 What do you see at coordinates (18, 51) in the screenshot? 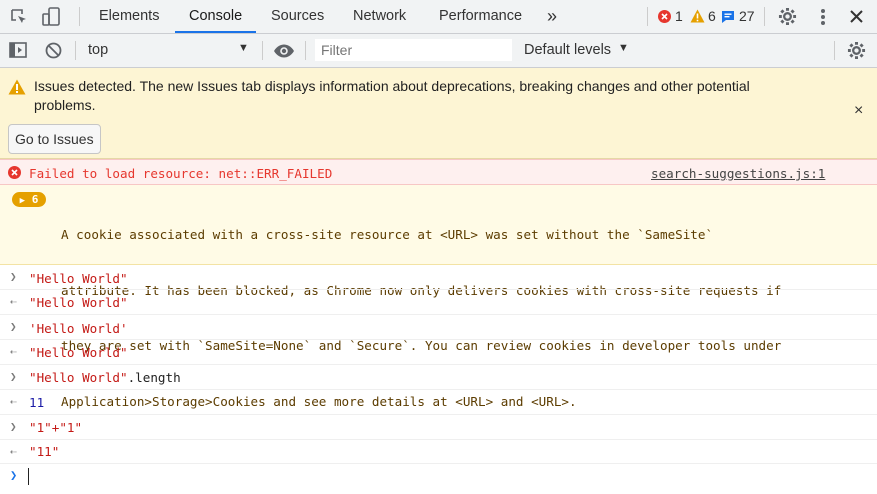
I see `show-sidebar-icon` at bounding box center [18, 51].